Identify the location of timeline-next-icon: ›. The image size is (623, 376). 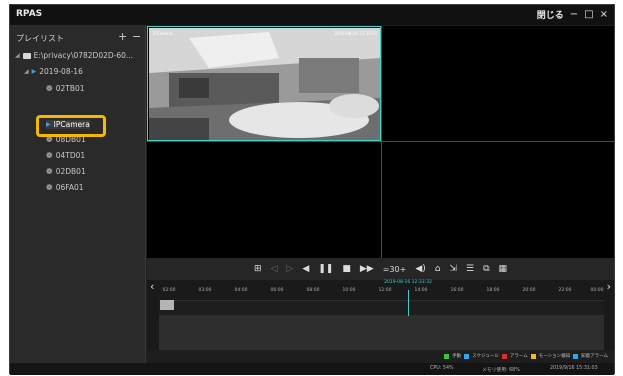
(609, 286).